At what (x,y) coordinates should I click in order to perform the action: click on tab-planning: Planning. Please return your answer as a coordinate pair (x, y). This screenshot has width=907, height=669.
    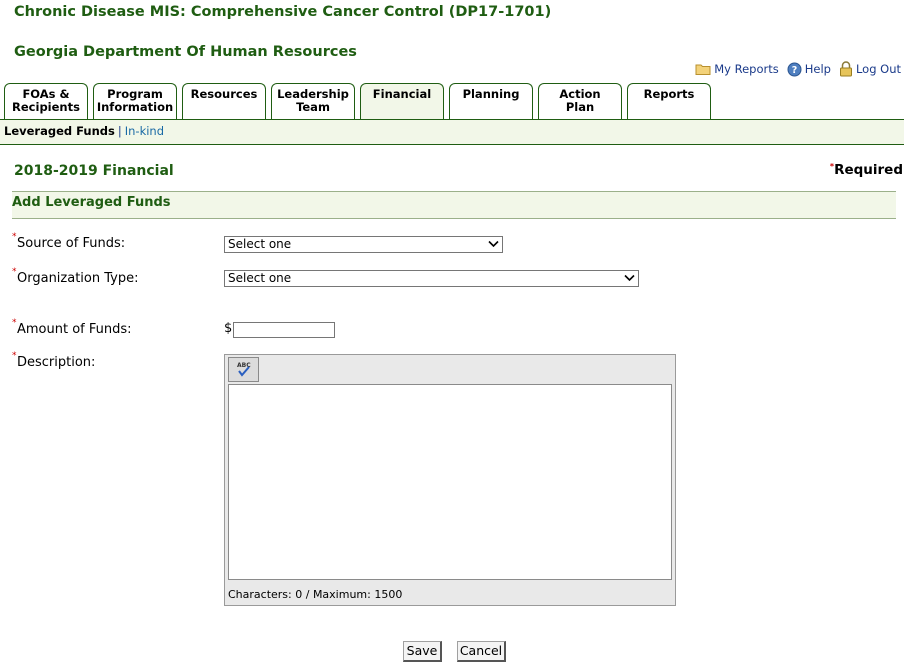
    Looking at the image, I should click on (491, 101).